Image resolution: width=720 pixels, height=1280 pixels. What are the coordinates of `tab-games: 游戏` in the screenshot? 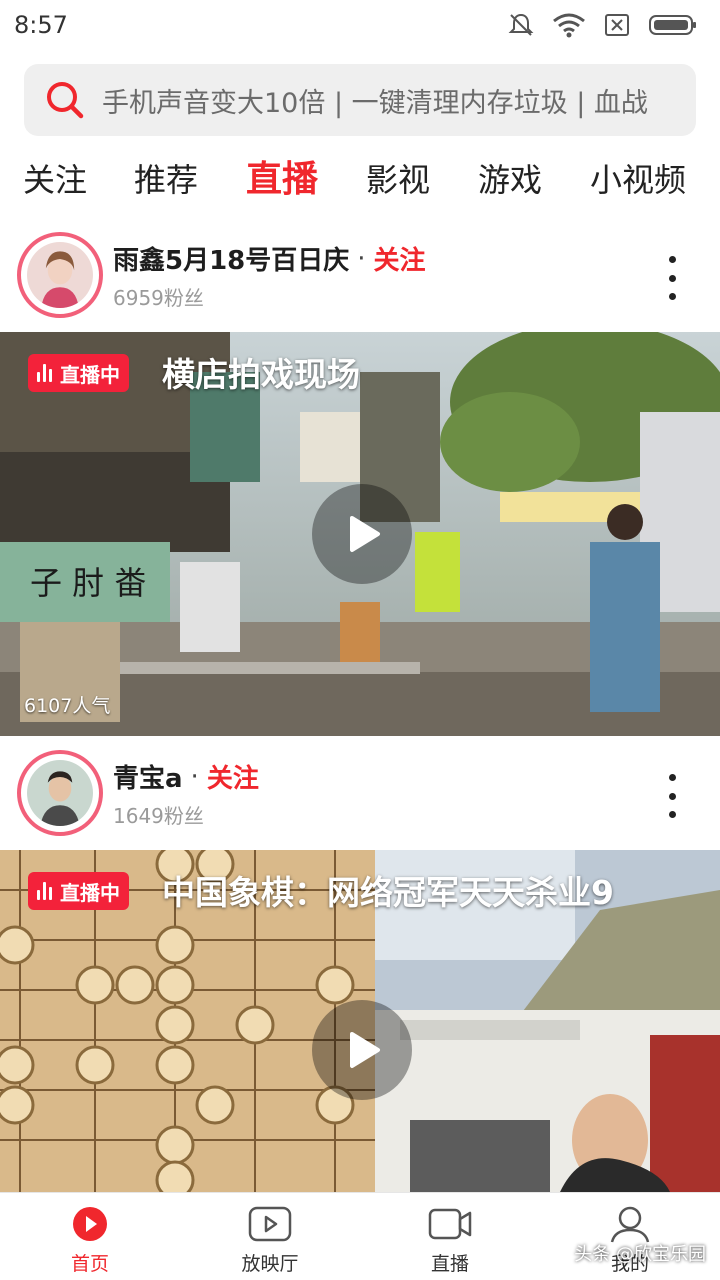 It's located at (510, 180).